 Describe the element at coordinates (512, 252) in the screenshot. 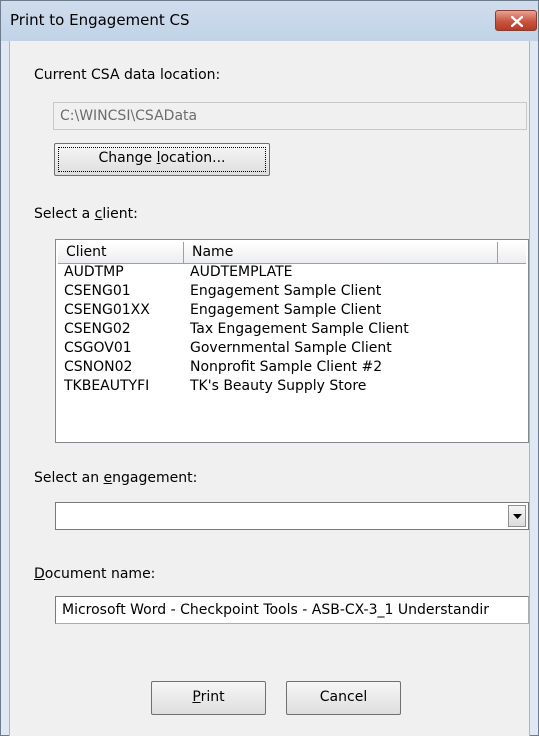

I see `column-header-filler` at that location.